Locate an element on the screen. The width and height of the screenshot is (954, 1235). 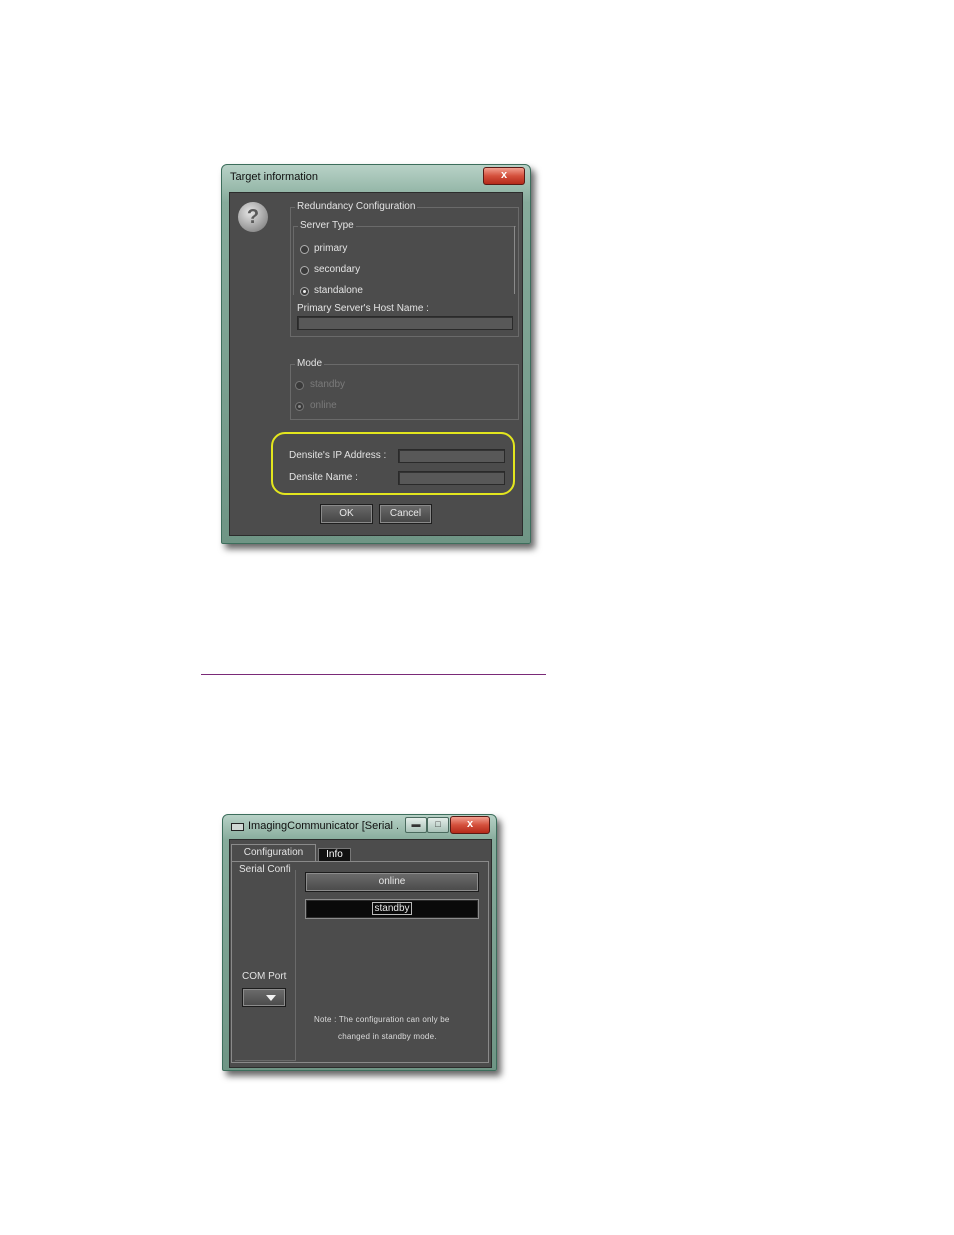
minimize-icon: ▬ is located at coordinates (416, 824).